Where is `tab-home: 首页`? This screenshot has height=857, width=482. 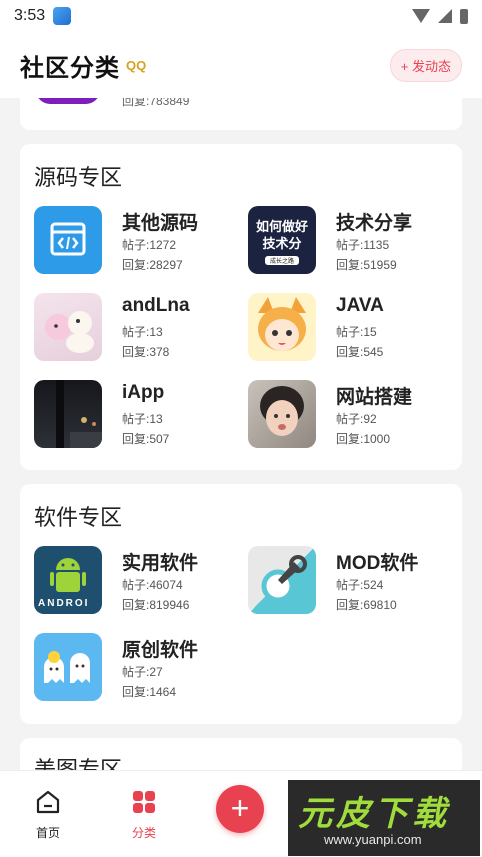 tab-home: 首页 is located at coordinates (48, 815).